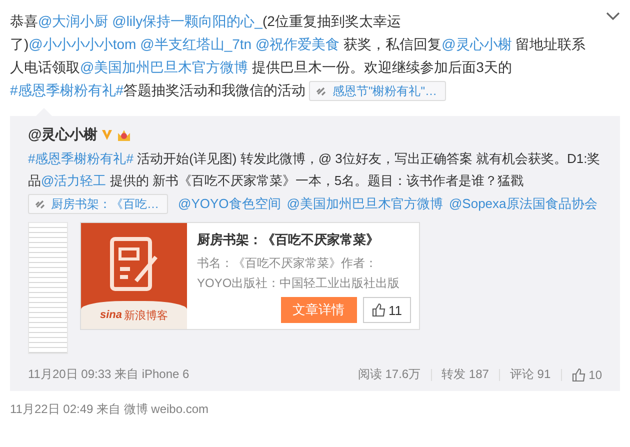 The image size is (630, 447). Describe the element at coordinates (48, 288) in the screenshot. I see `long-image-thumbnail` at that location.